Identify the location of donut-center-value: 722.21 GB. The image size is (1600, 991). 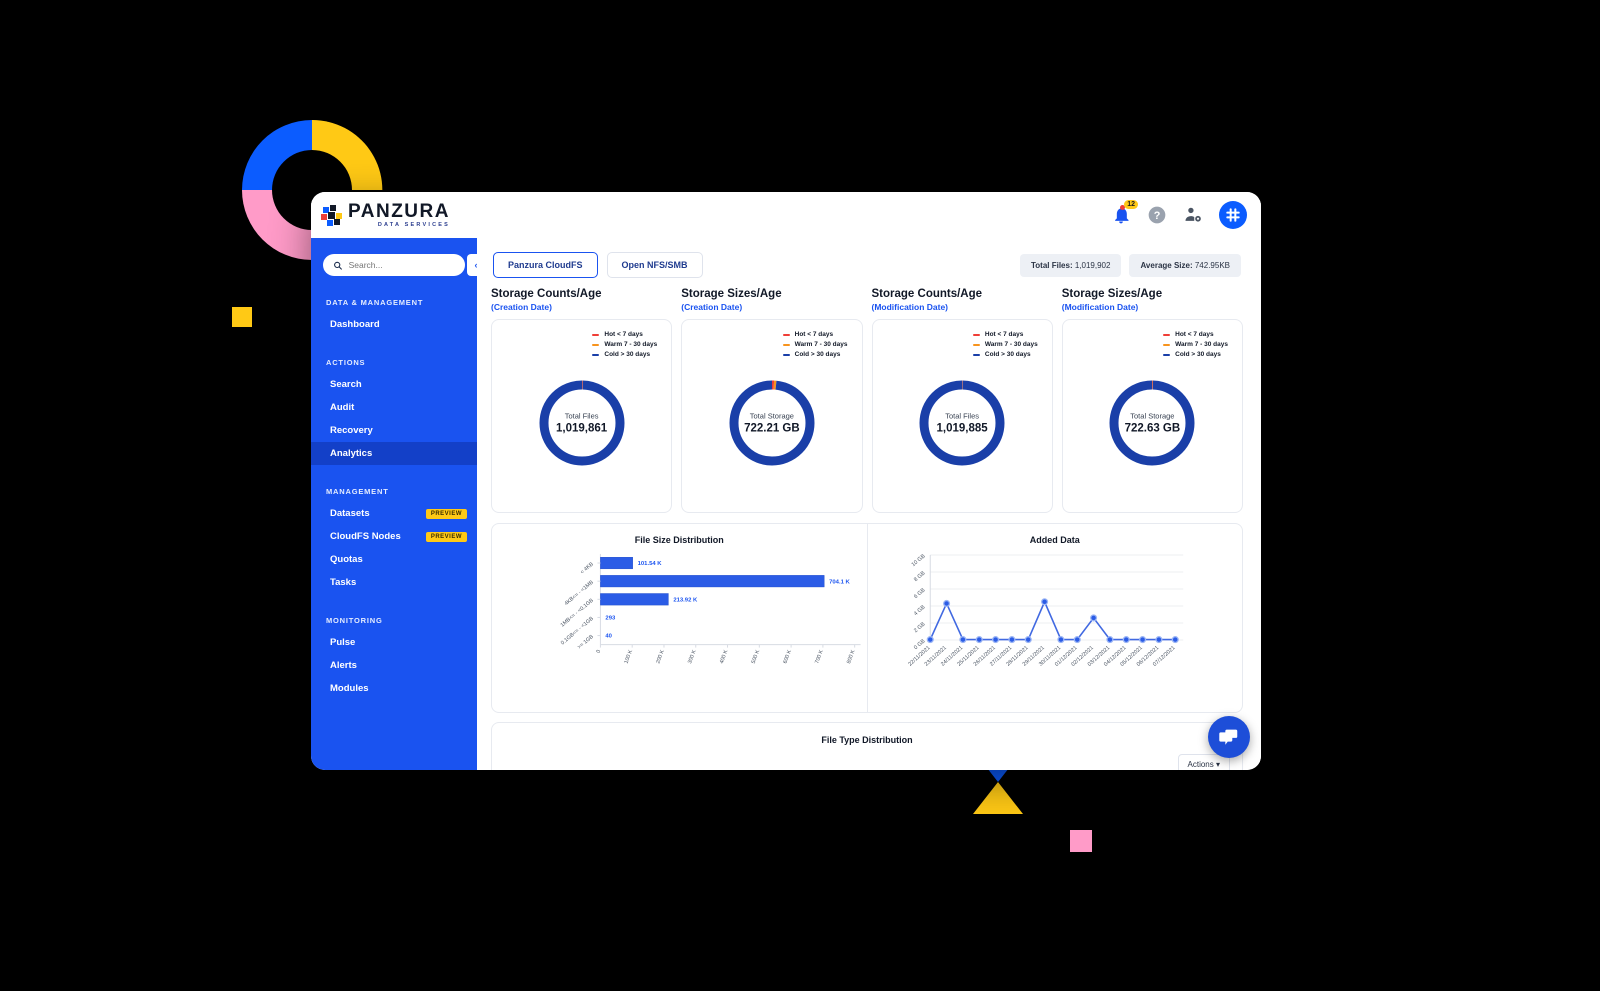
(772, 428).